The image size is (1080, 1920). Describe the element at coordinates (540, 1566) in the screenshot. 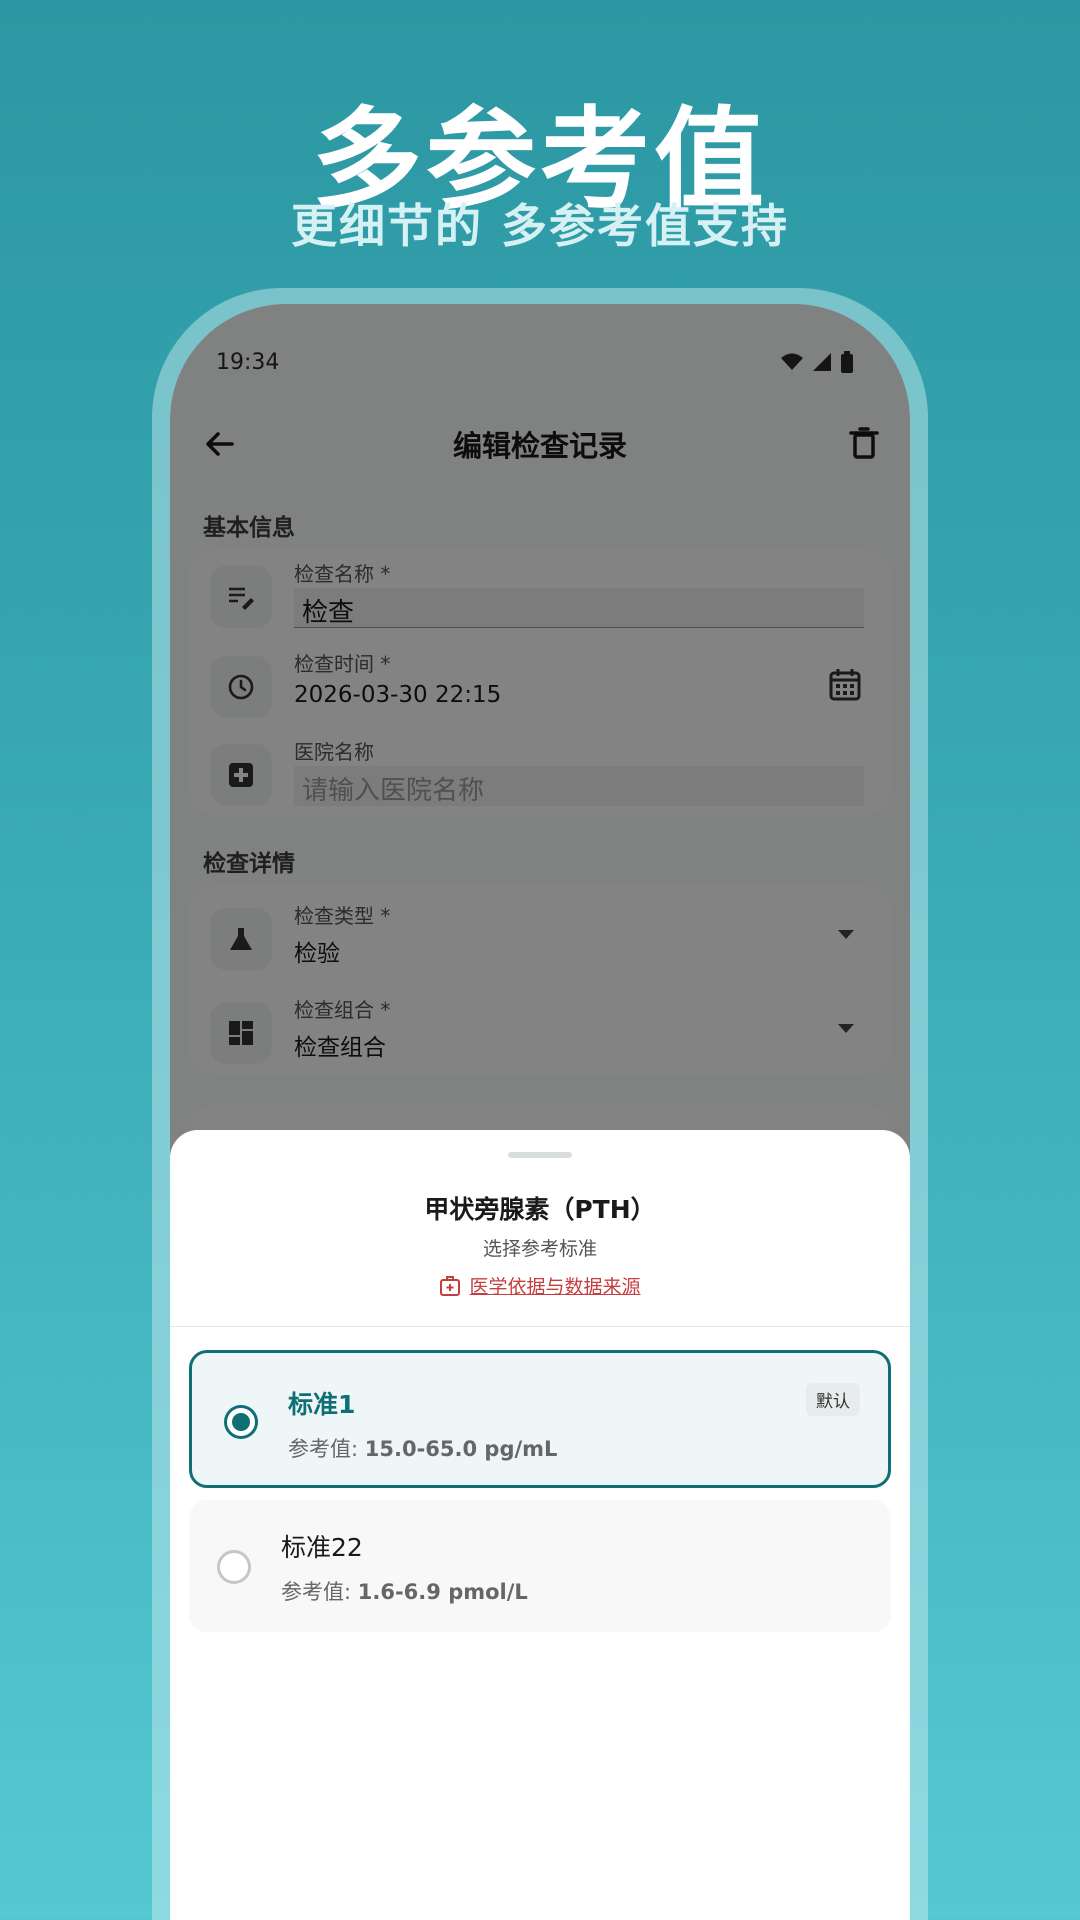

I see `reference-option-standard-22: 标准22 参考值: 1.6-6.9 pmol/L` at that location.